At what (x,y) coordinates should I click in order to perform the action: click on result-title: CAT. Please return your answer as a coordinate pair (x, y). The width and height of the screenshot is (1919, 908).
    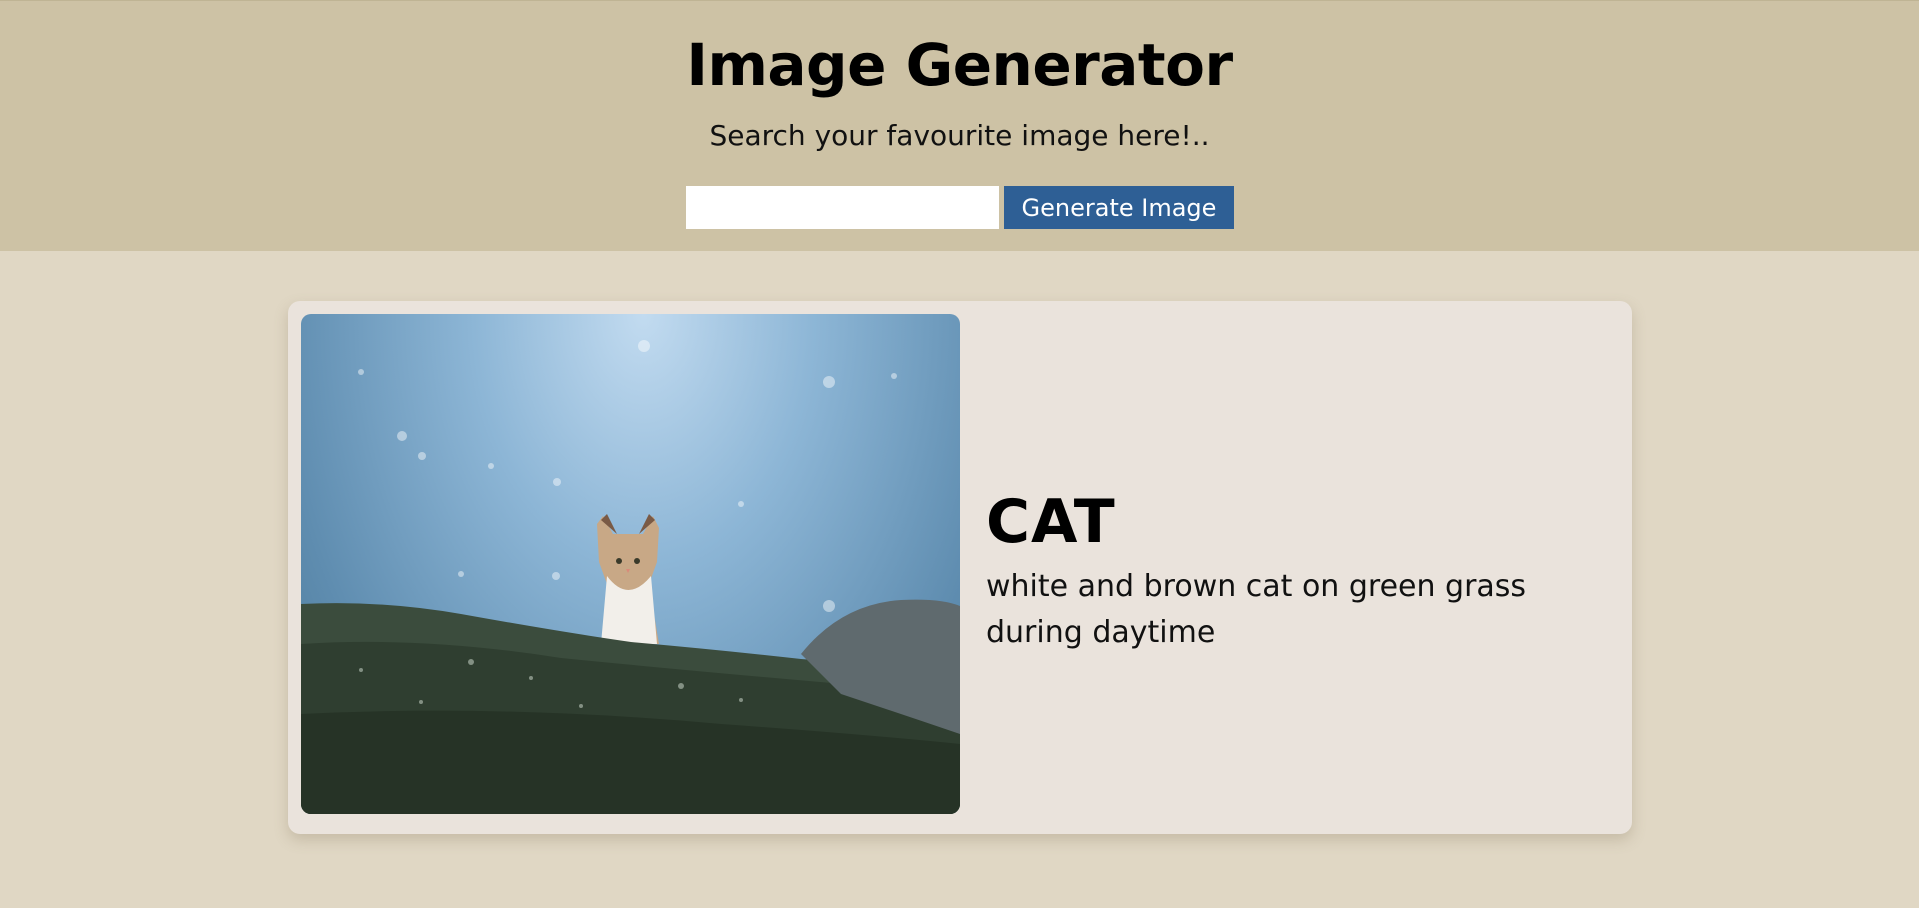
    Looking at the image, I should click on (1051, 522).